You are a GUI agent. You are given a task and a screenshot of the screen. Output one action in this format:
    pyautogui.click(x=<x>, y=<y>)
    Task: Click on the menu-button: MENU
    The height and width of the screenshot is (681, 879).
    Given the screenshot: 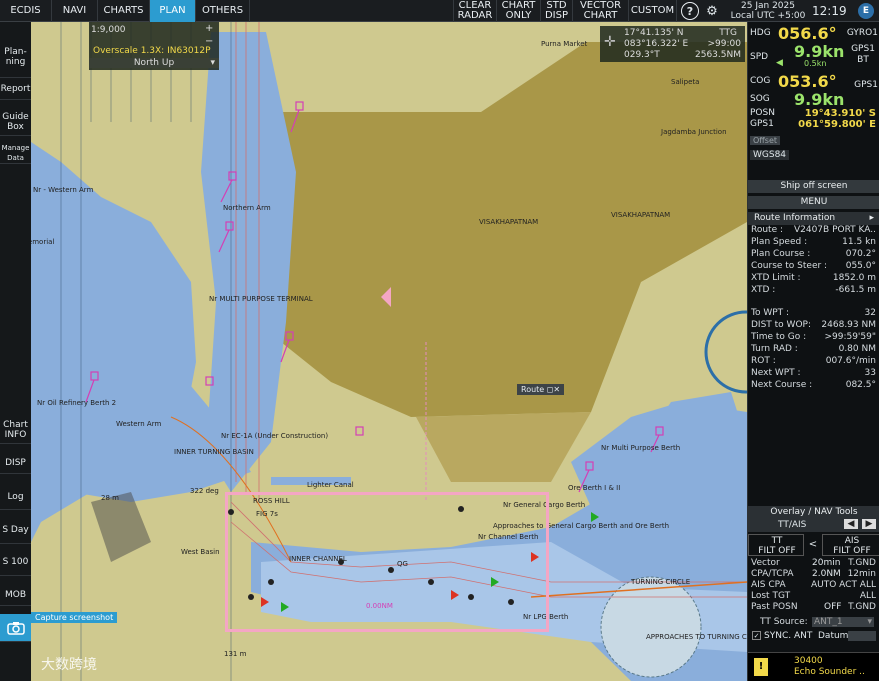 What is the action you would take?
    pyautogui.click(x=813, y=202)
    